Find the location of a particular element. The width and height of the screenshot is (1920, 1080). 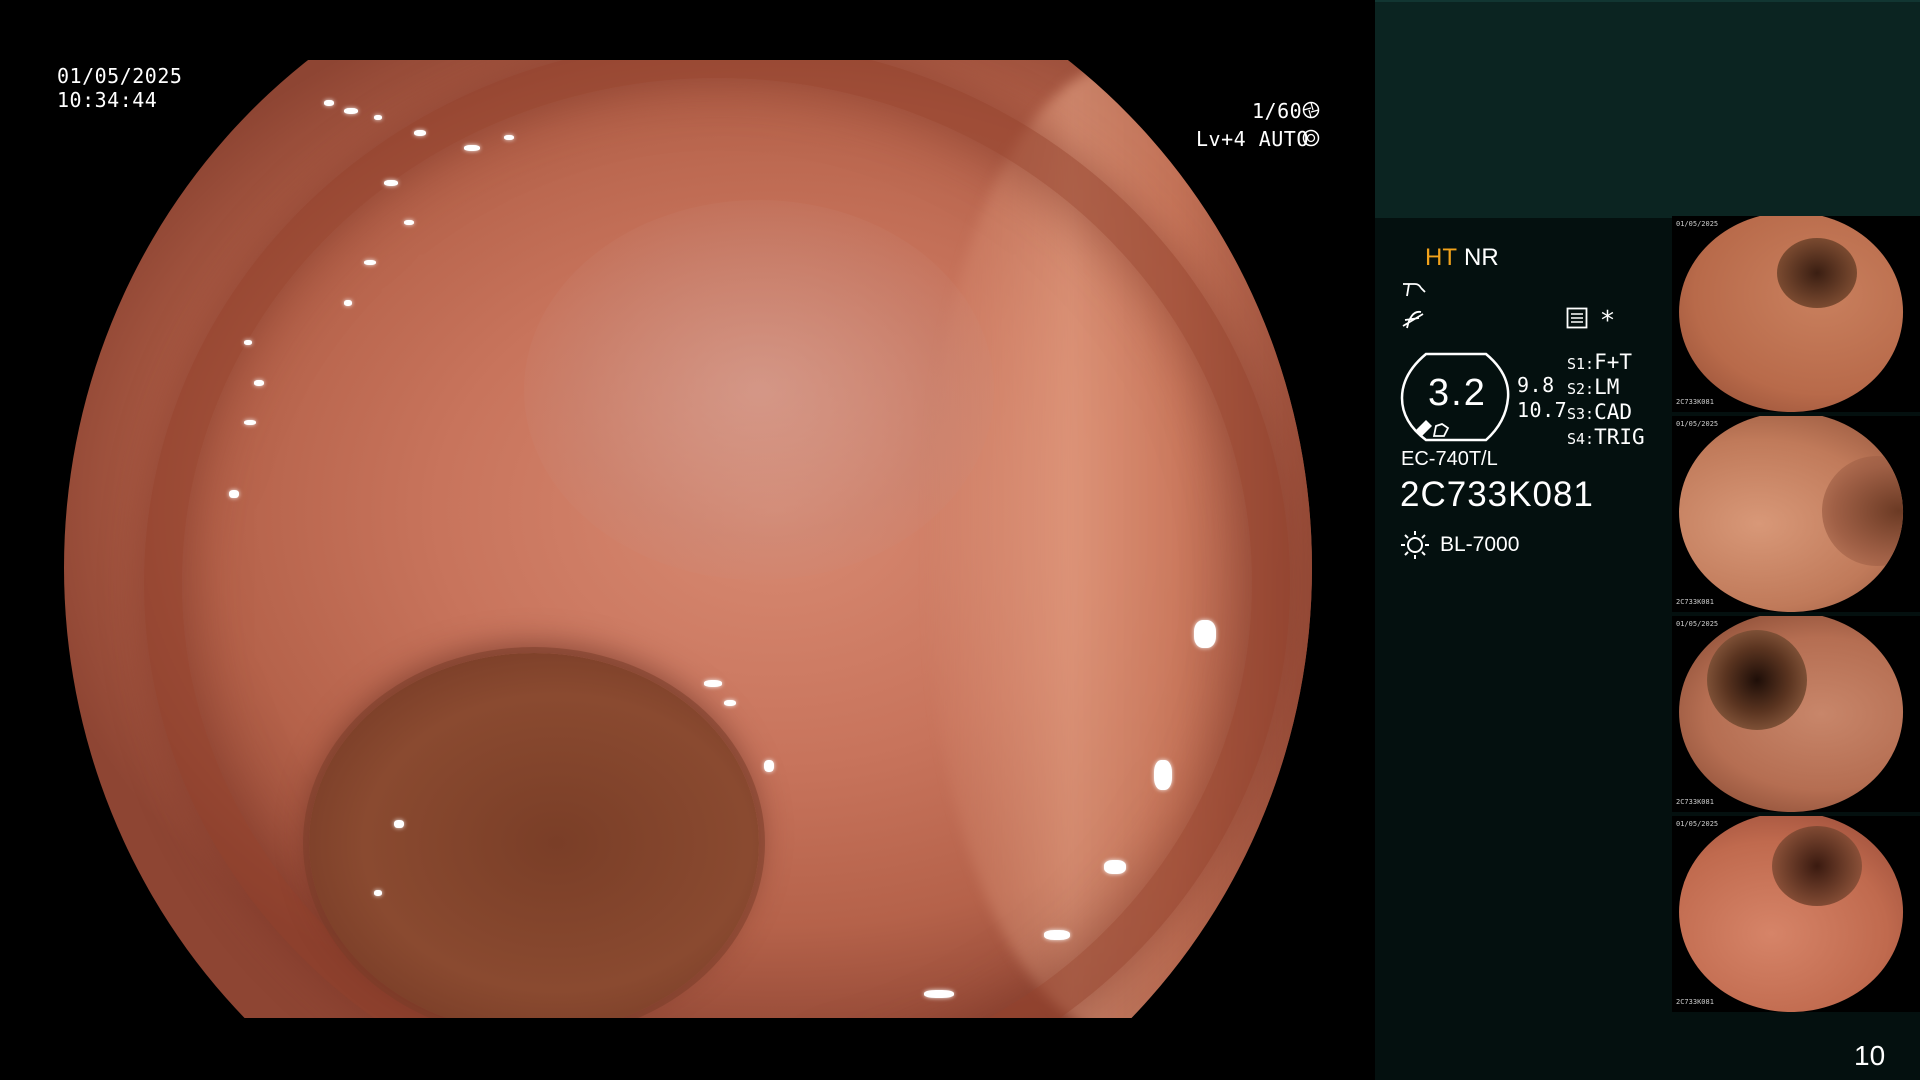

osd-time: 10:34:44 is located at coordinates (107, 100).